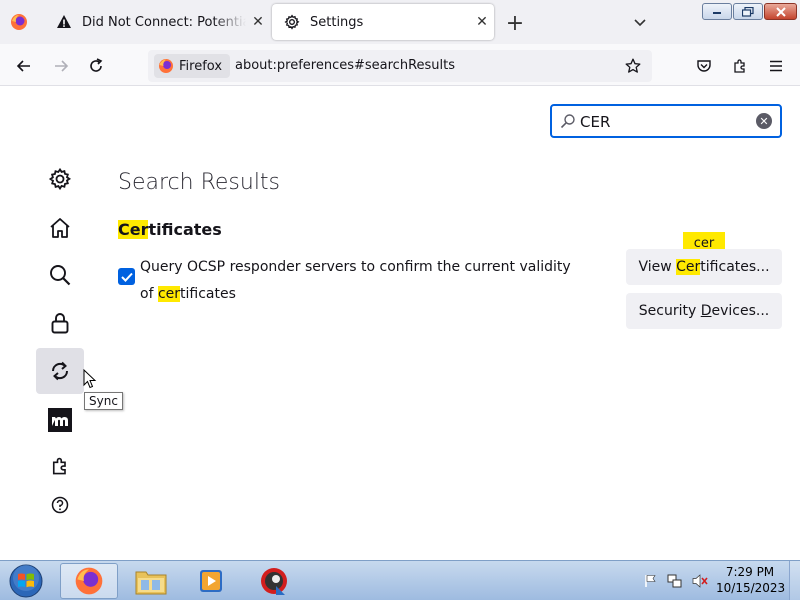 This screenshot has height=600, width=800. I want to click on tab-settings: Settings ✕, so click(383, 22).